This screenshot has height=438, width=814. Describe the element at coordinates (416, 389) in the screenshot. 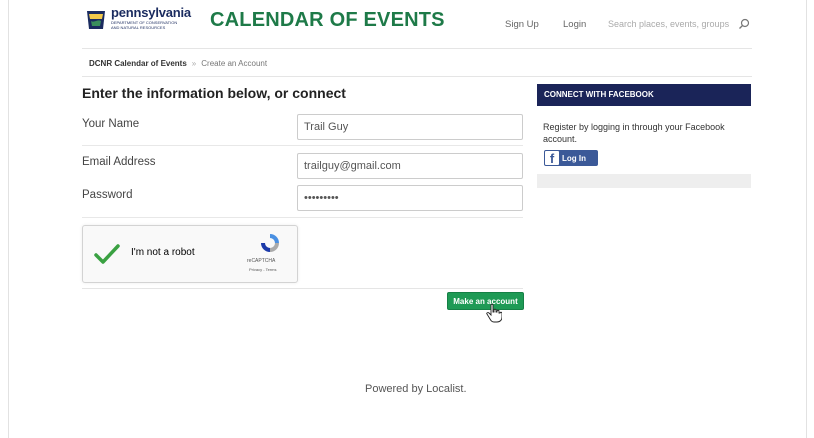

I see `powered-by-localist: Powered by Localist.` at that location.